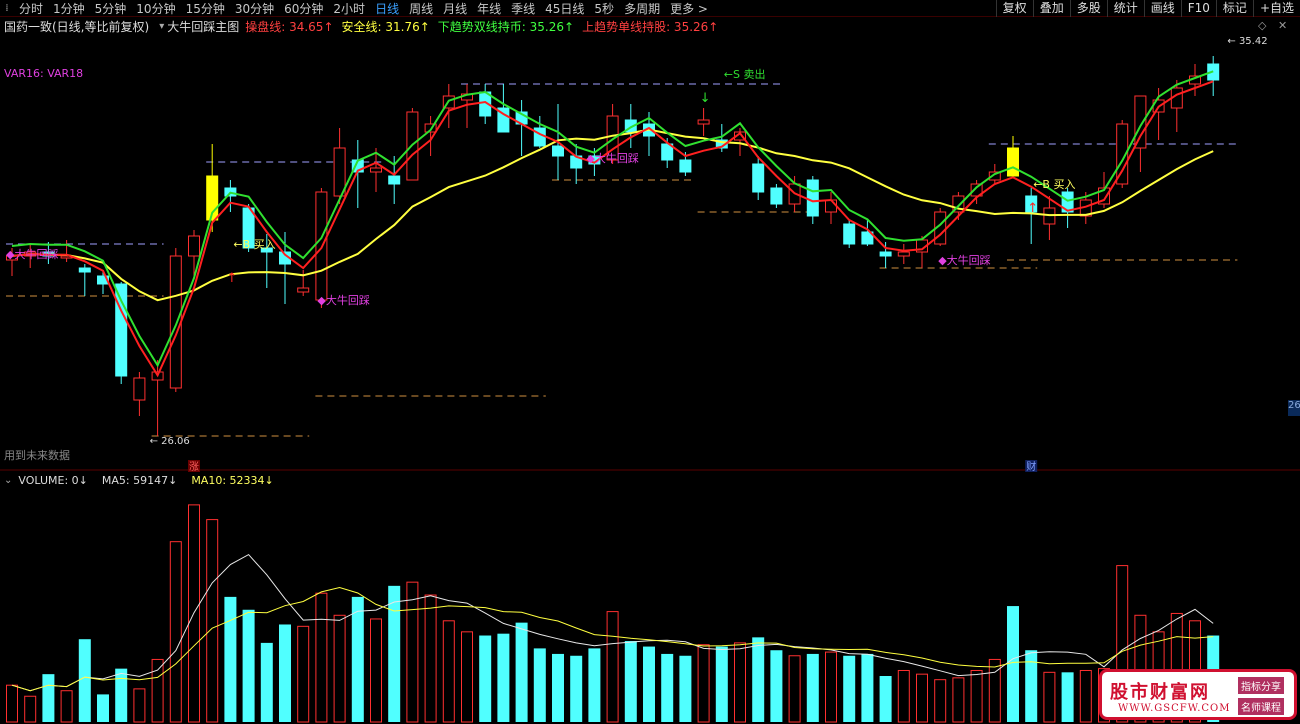 The image size is (1300, 724). What do you see at coordinates (745, 74) in the screenshot?
I see `sell-signal: ←S 卖出` at bounding box center [745, 74].